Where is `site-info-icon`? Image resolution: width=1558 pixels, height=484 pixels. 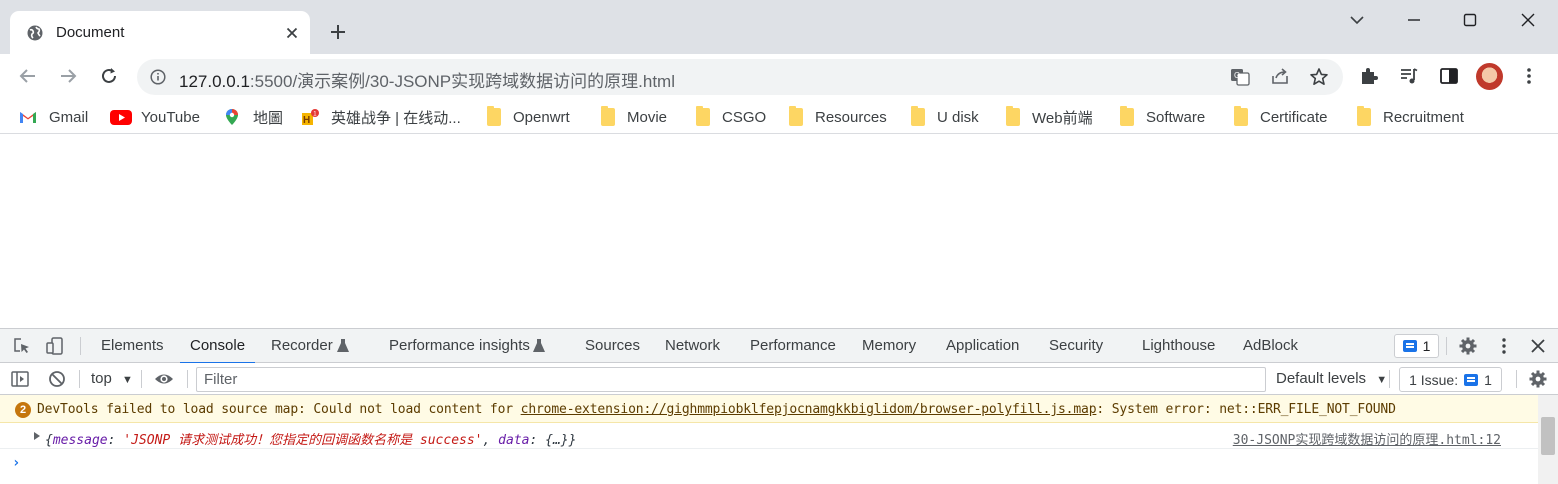
site-info-icon is located at coordinates (158, 77).